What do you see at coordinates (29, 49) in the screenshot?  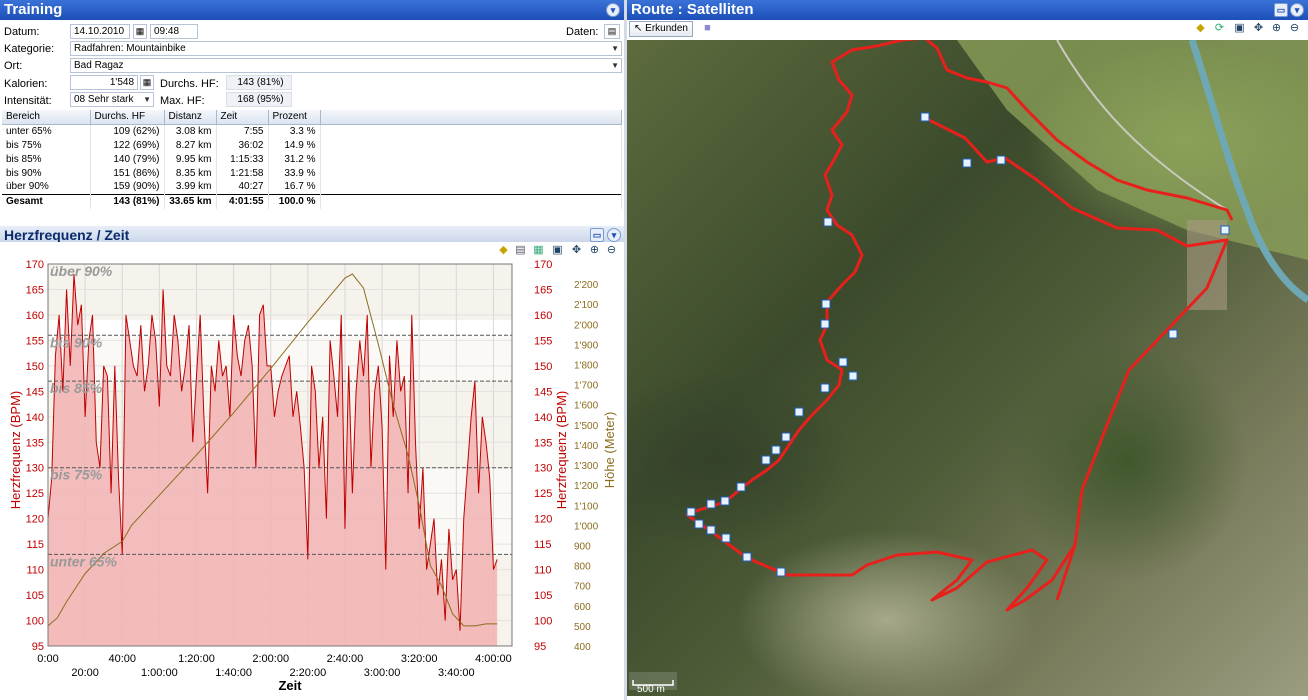 I see `kategorie-label: Kategorie:` at bounding box center [29, 49].